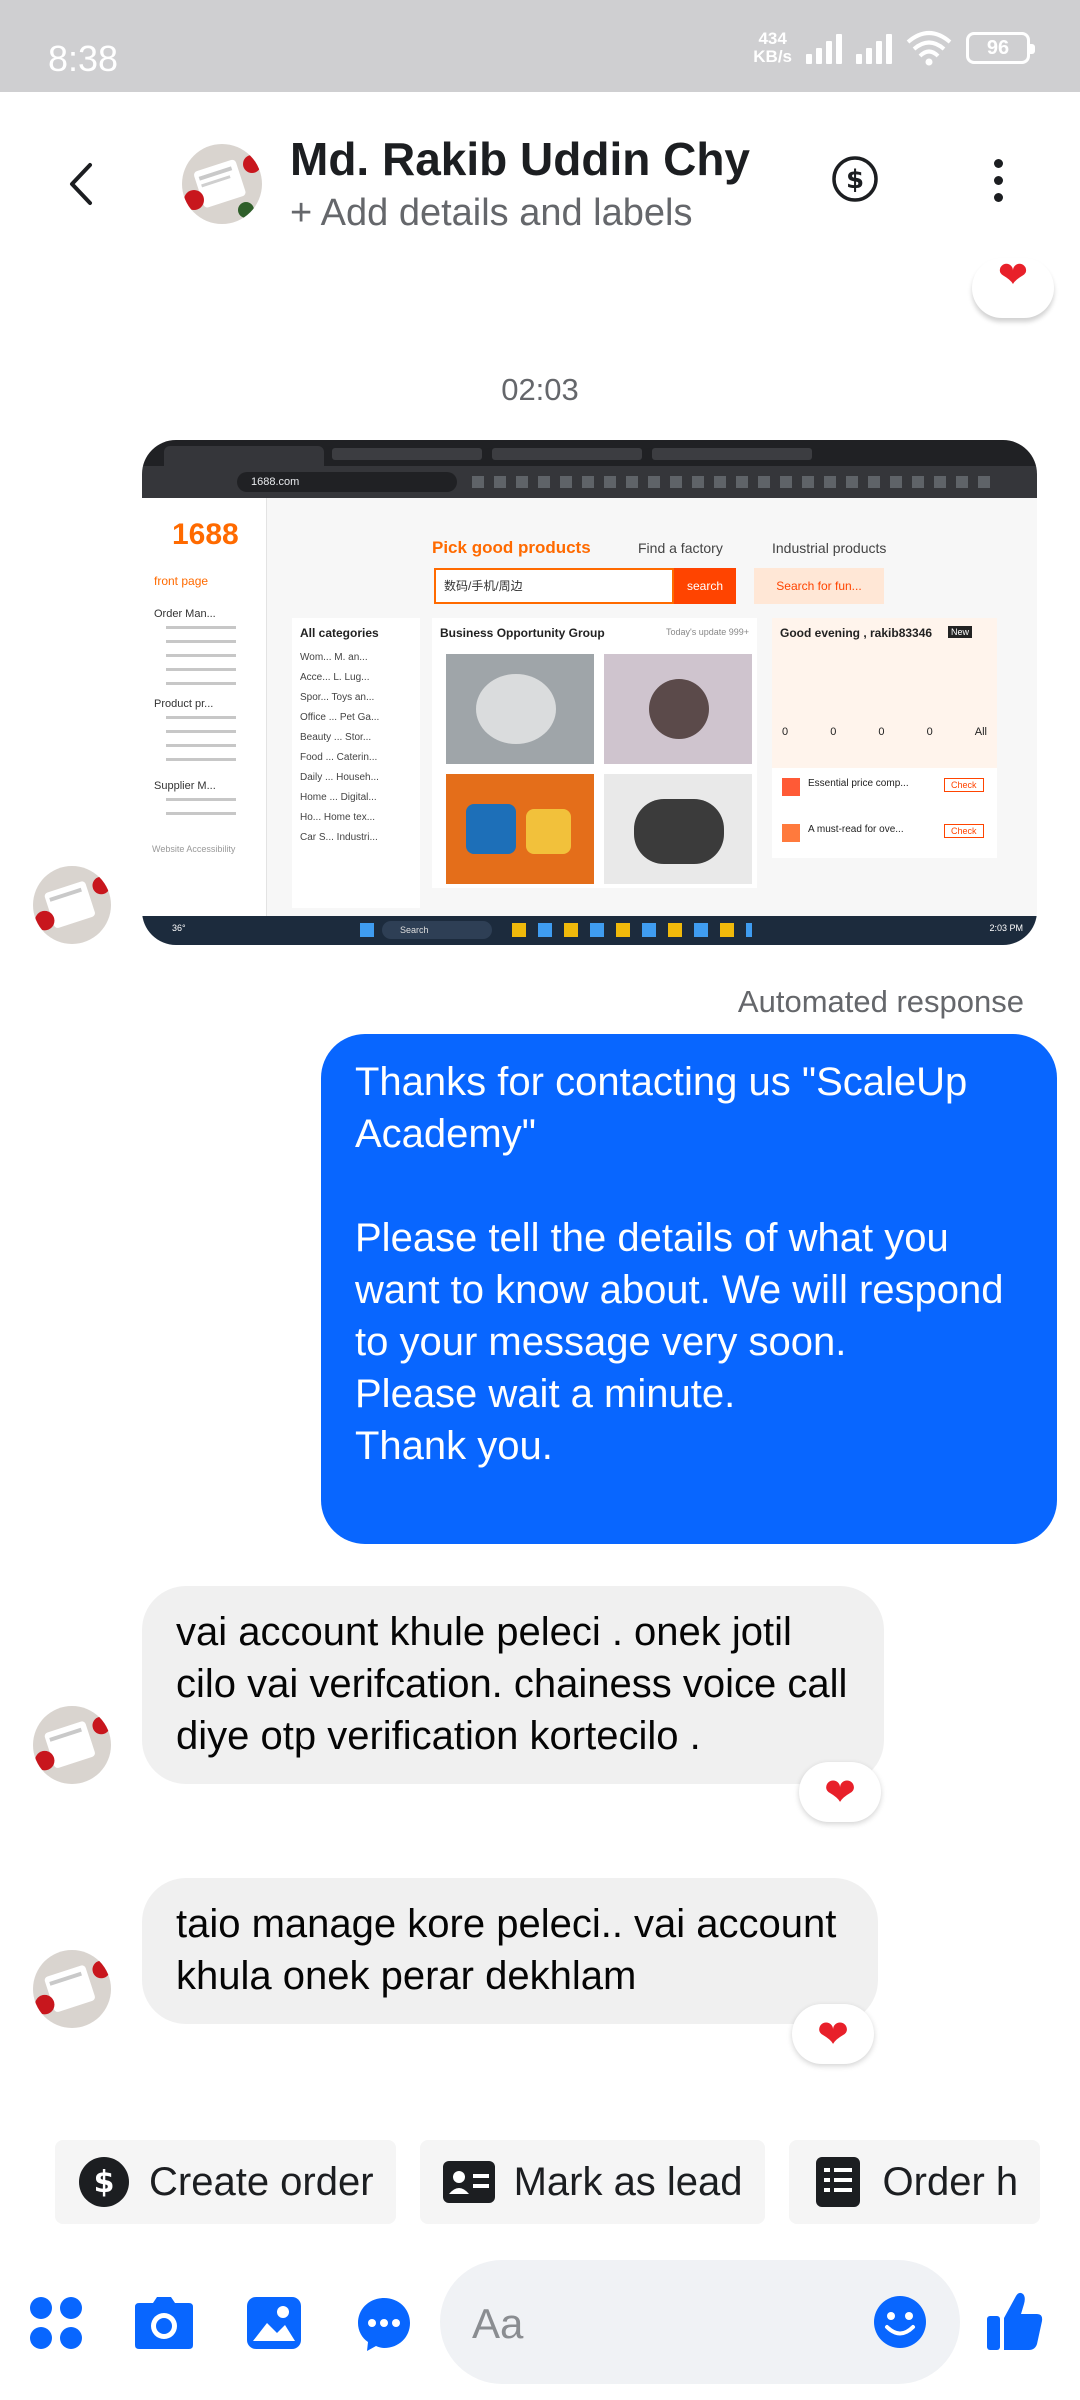 The image size is (1080, 2400). What do you see at coordinates (491, 213) in the screenshot?
I see `add-details-link: + Add details and labels` at bounding box center [491, 213].